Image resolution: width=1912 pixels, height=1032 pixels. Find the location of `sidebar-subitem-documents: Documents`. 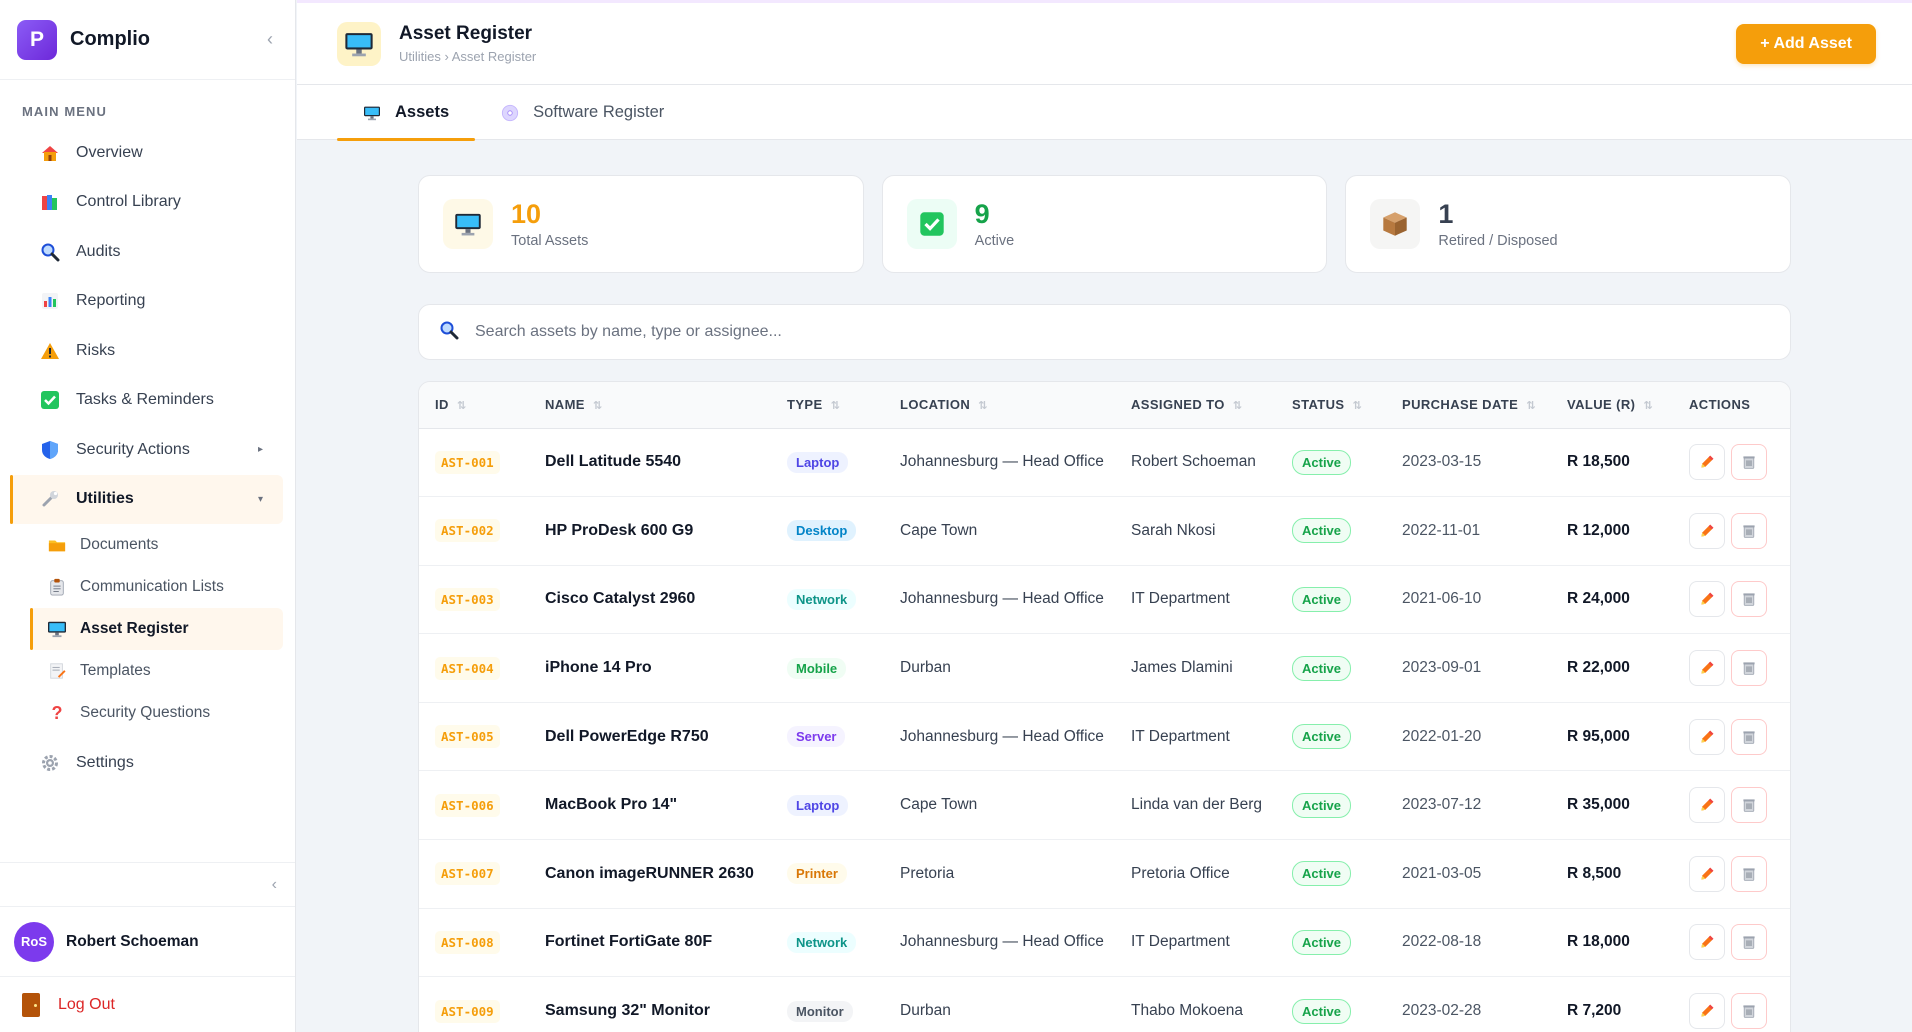

sidebar-subitem-documents: Documents is located at coordinates (156, 545).